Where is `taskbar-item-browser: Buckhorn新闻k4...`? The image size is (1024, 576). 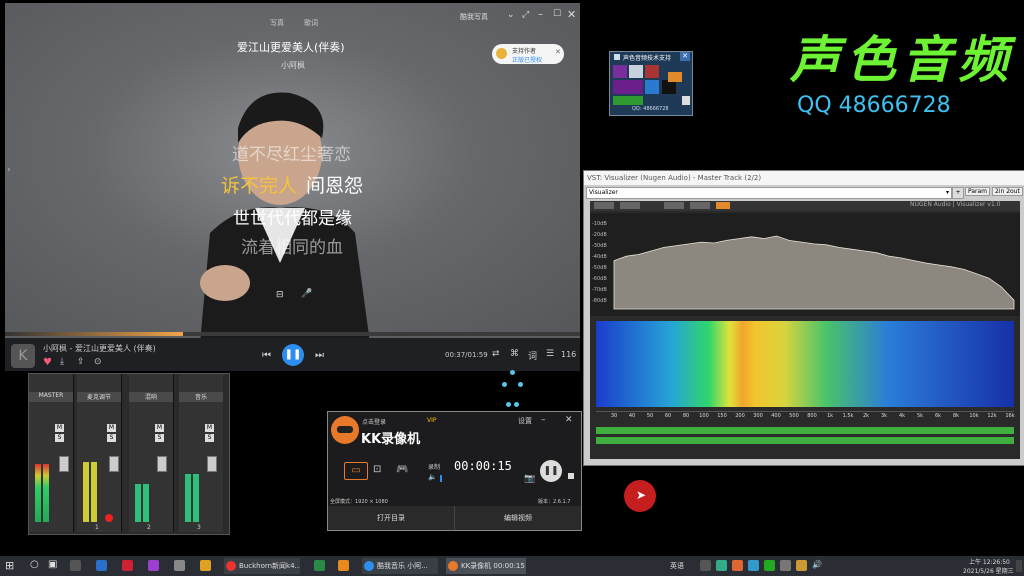
taskbar-item-browser: Buckhorn新闻k4... is located at coordinates (262, 566).